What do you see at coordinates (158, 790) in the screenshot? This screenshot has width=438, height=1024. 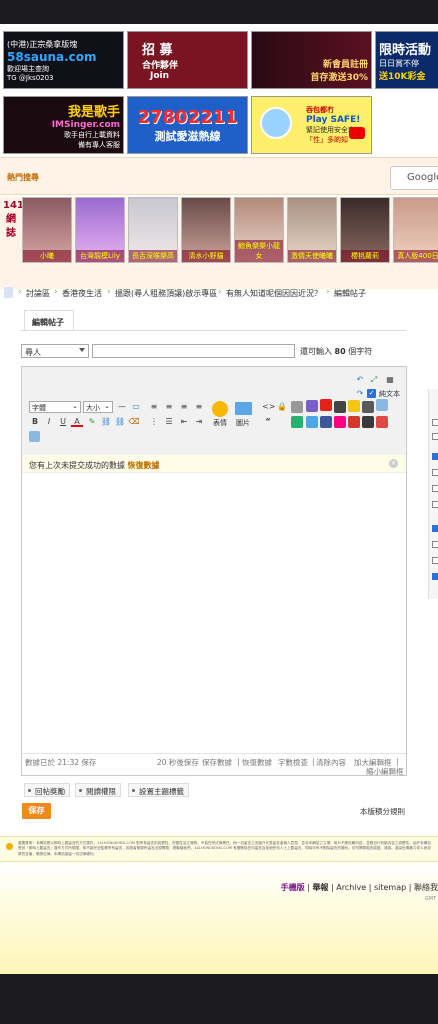 I see `thread-tags-button: 設置主題標籤` at bounding box center [158, 790].